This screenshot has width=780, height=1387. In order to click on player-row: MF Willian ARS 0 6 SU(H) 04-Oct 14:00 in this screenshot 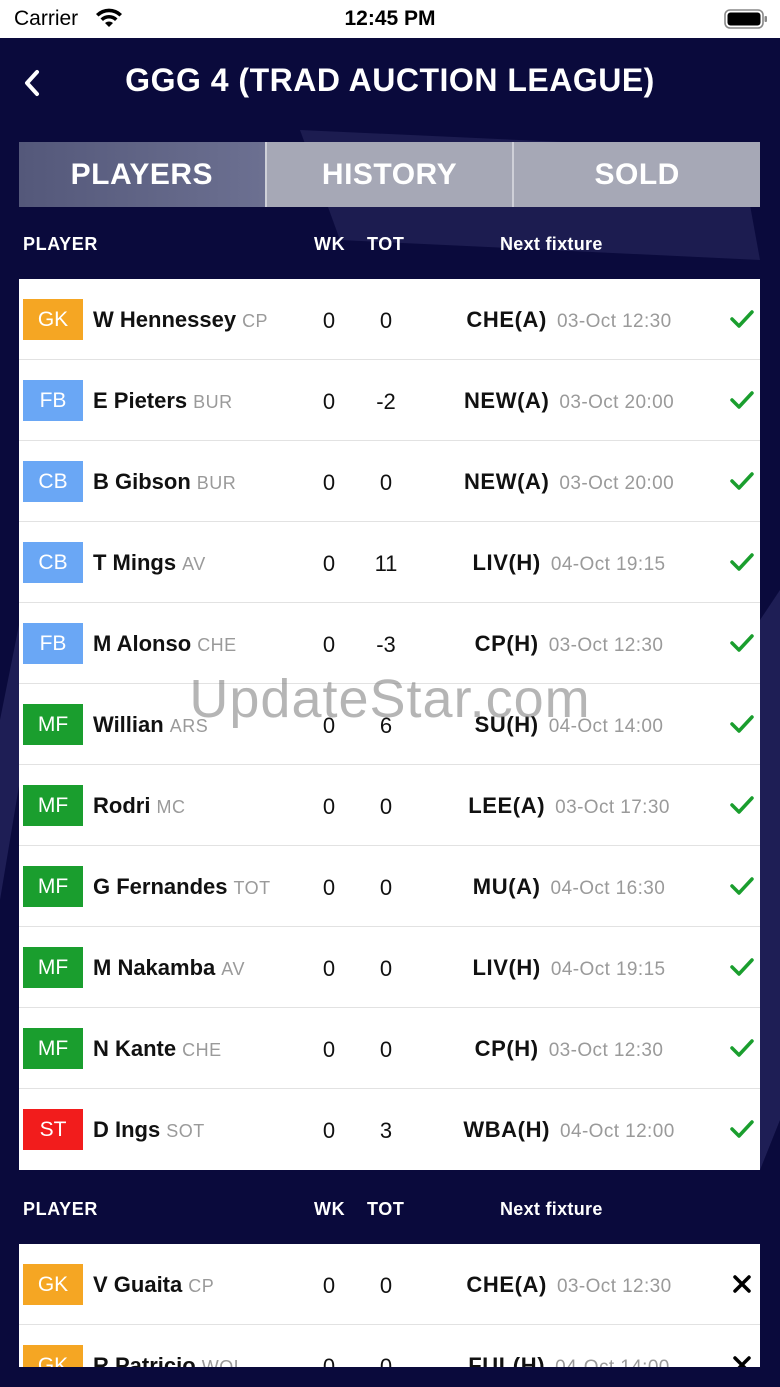, I will do `click(389, 724)`.